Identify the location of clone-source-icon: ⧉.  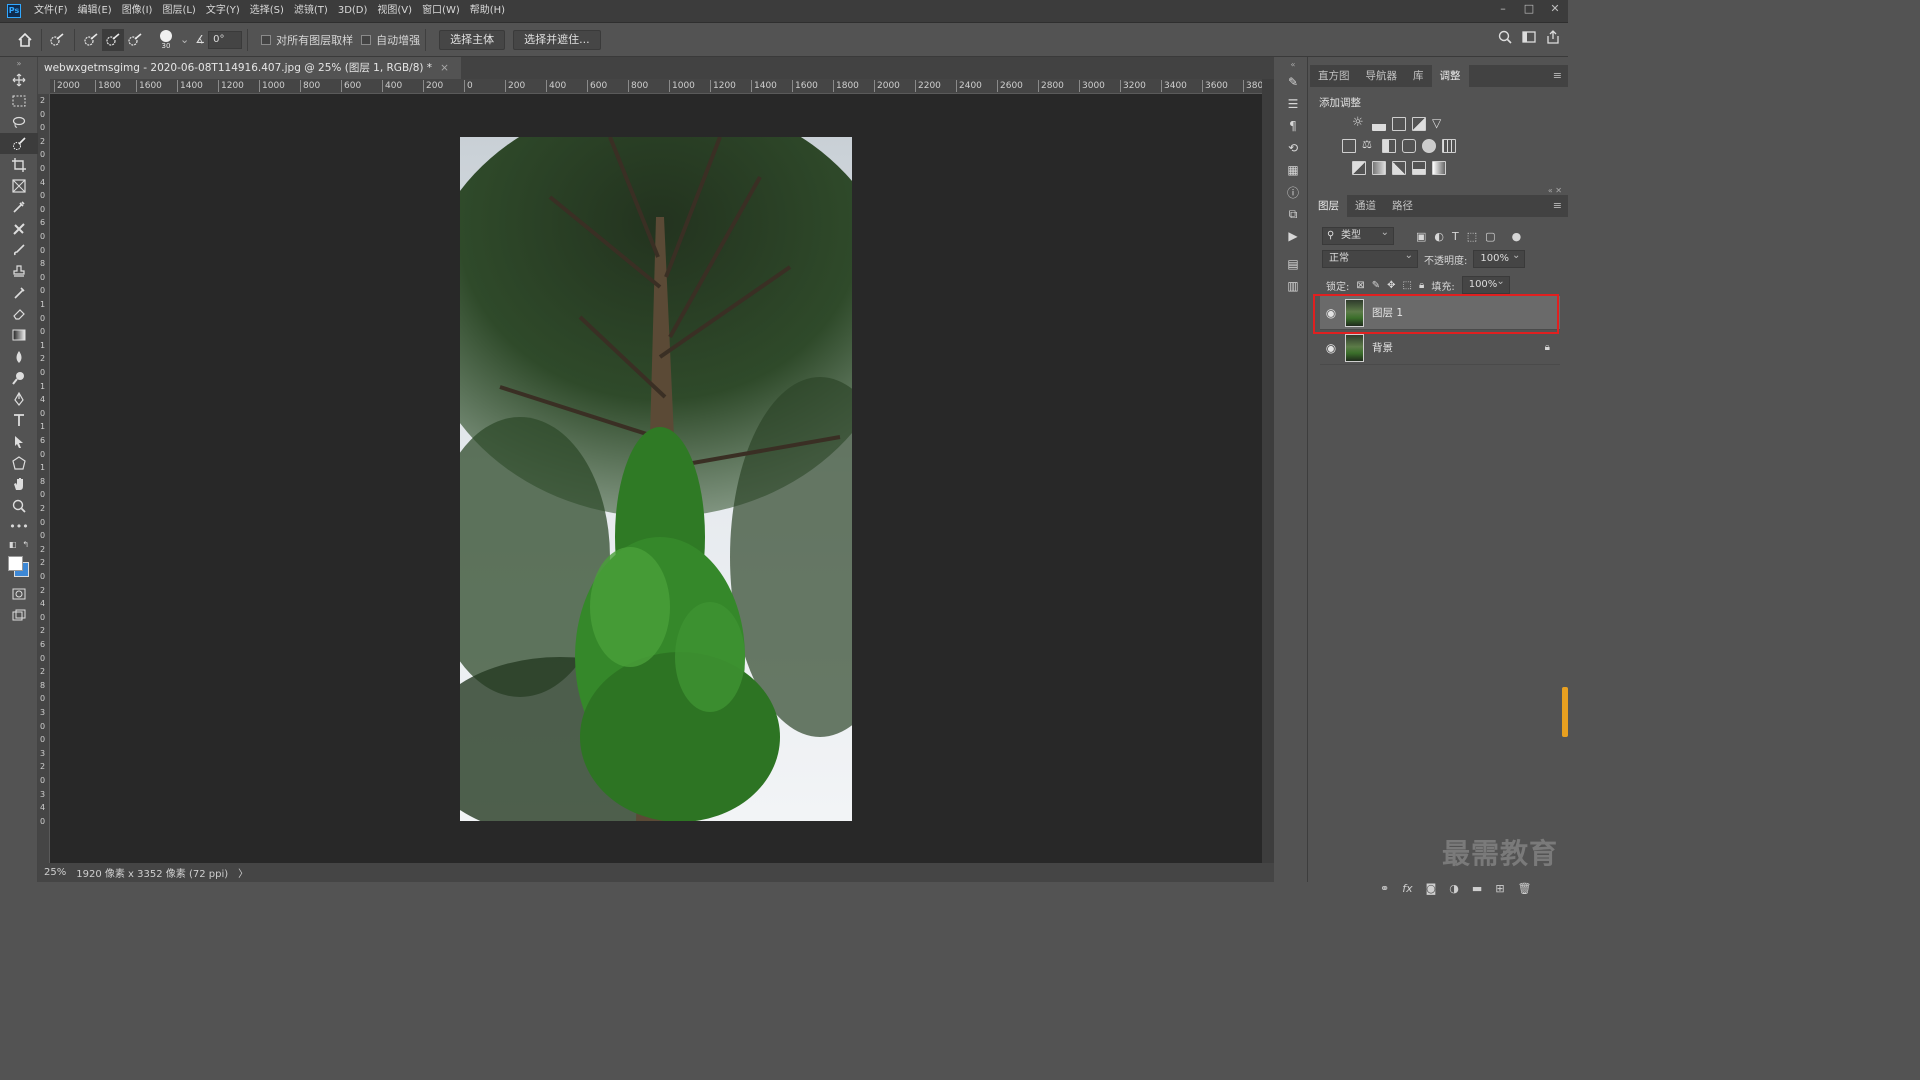
(1293, 214).